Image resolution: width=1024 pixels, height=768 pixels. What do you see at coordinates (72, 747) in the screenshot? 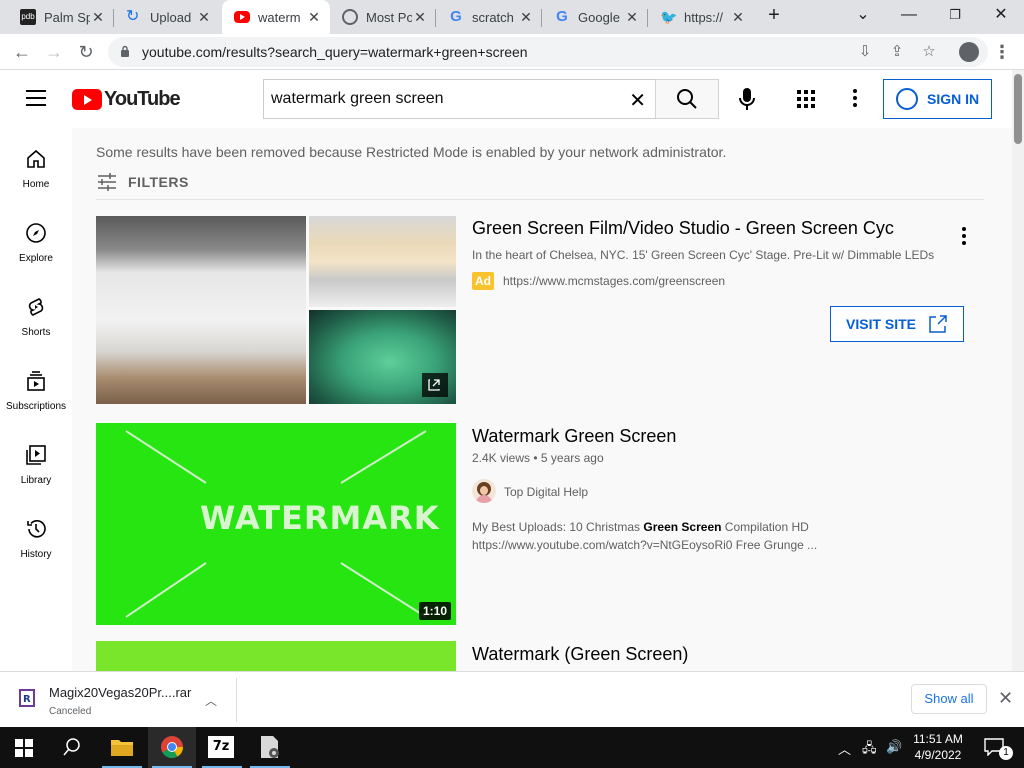
I see `taskbar-search-button` at bounding box center [72, 747].